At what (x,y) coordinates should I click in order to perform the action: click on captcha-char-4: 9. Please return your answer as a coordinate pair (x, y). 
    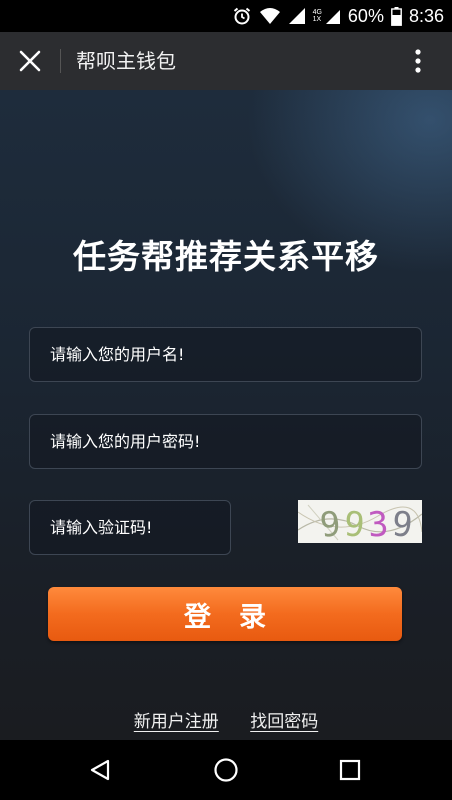
    Looking at the image, I should click on (402, 523).